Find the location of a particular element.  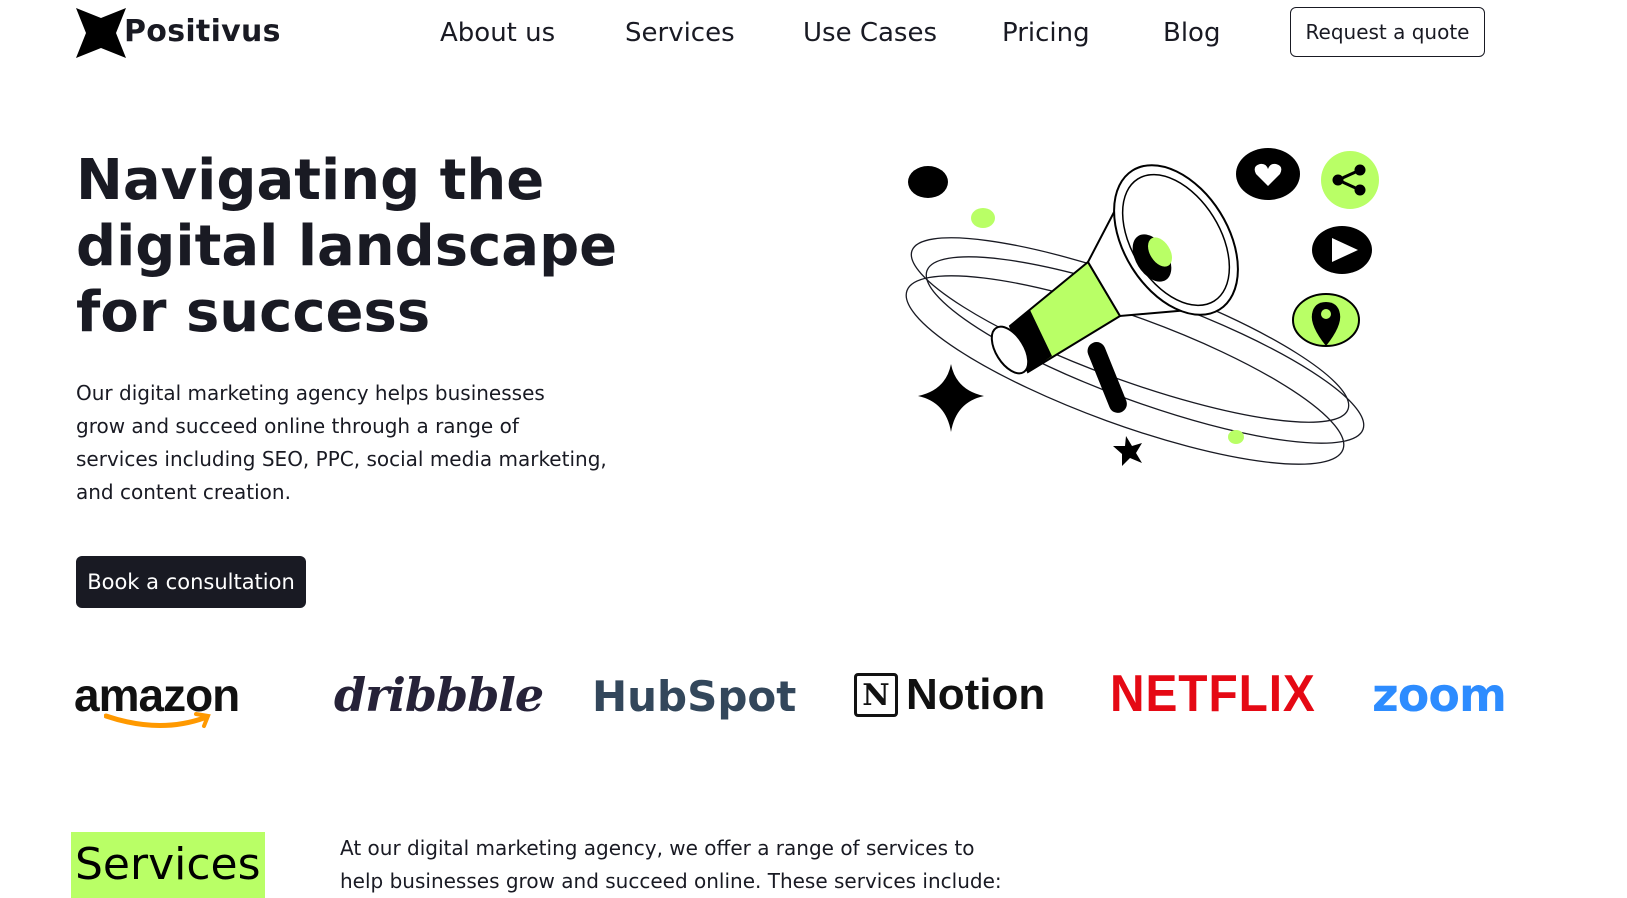

nav-services: Services is located at coordinates (680, 33).